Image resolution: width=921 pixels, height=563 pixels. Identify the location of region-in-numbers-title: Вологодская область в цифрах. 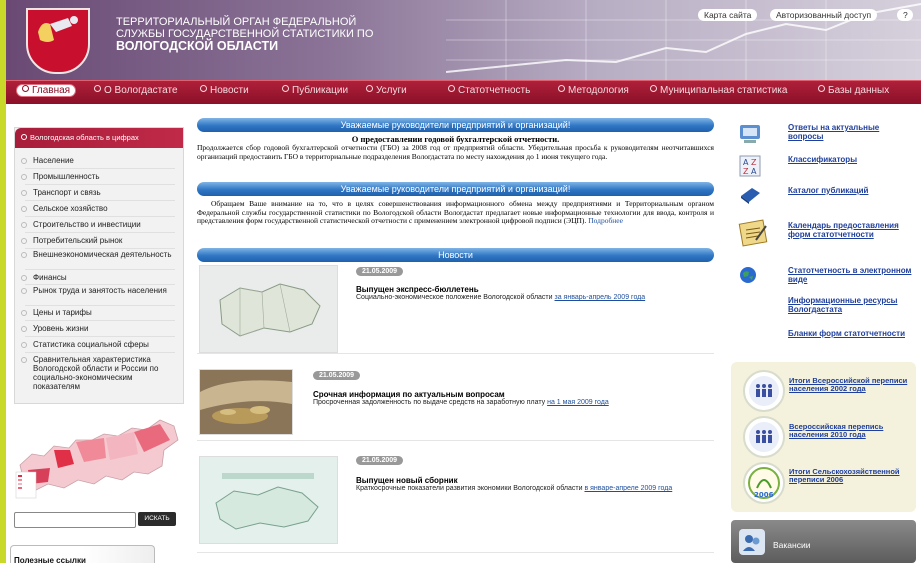
(84, 137).